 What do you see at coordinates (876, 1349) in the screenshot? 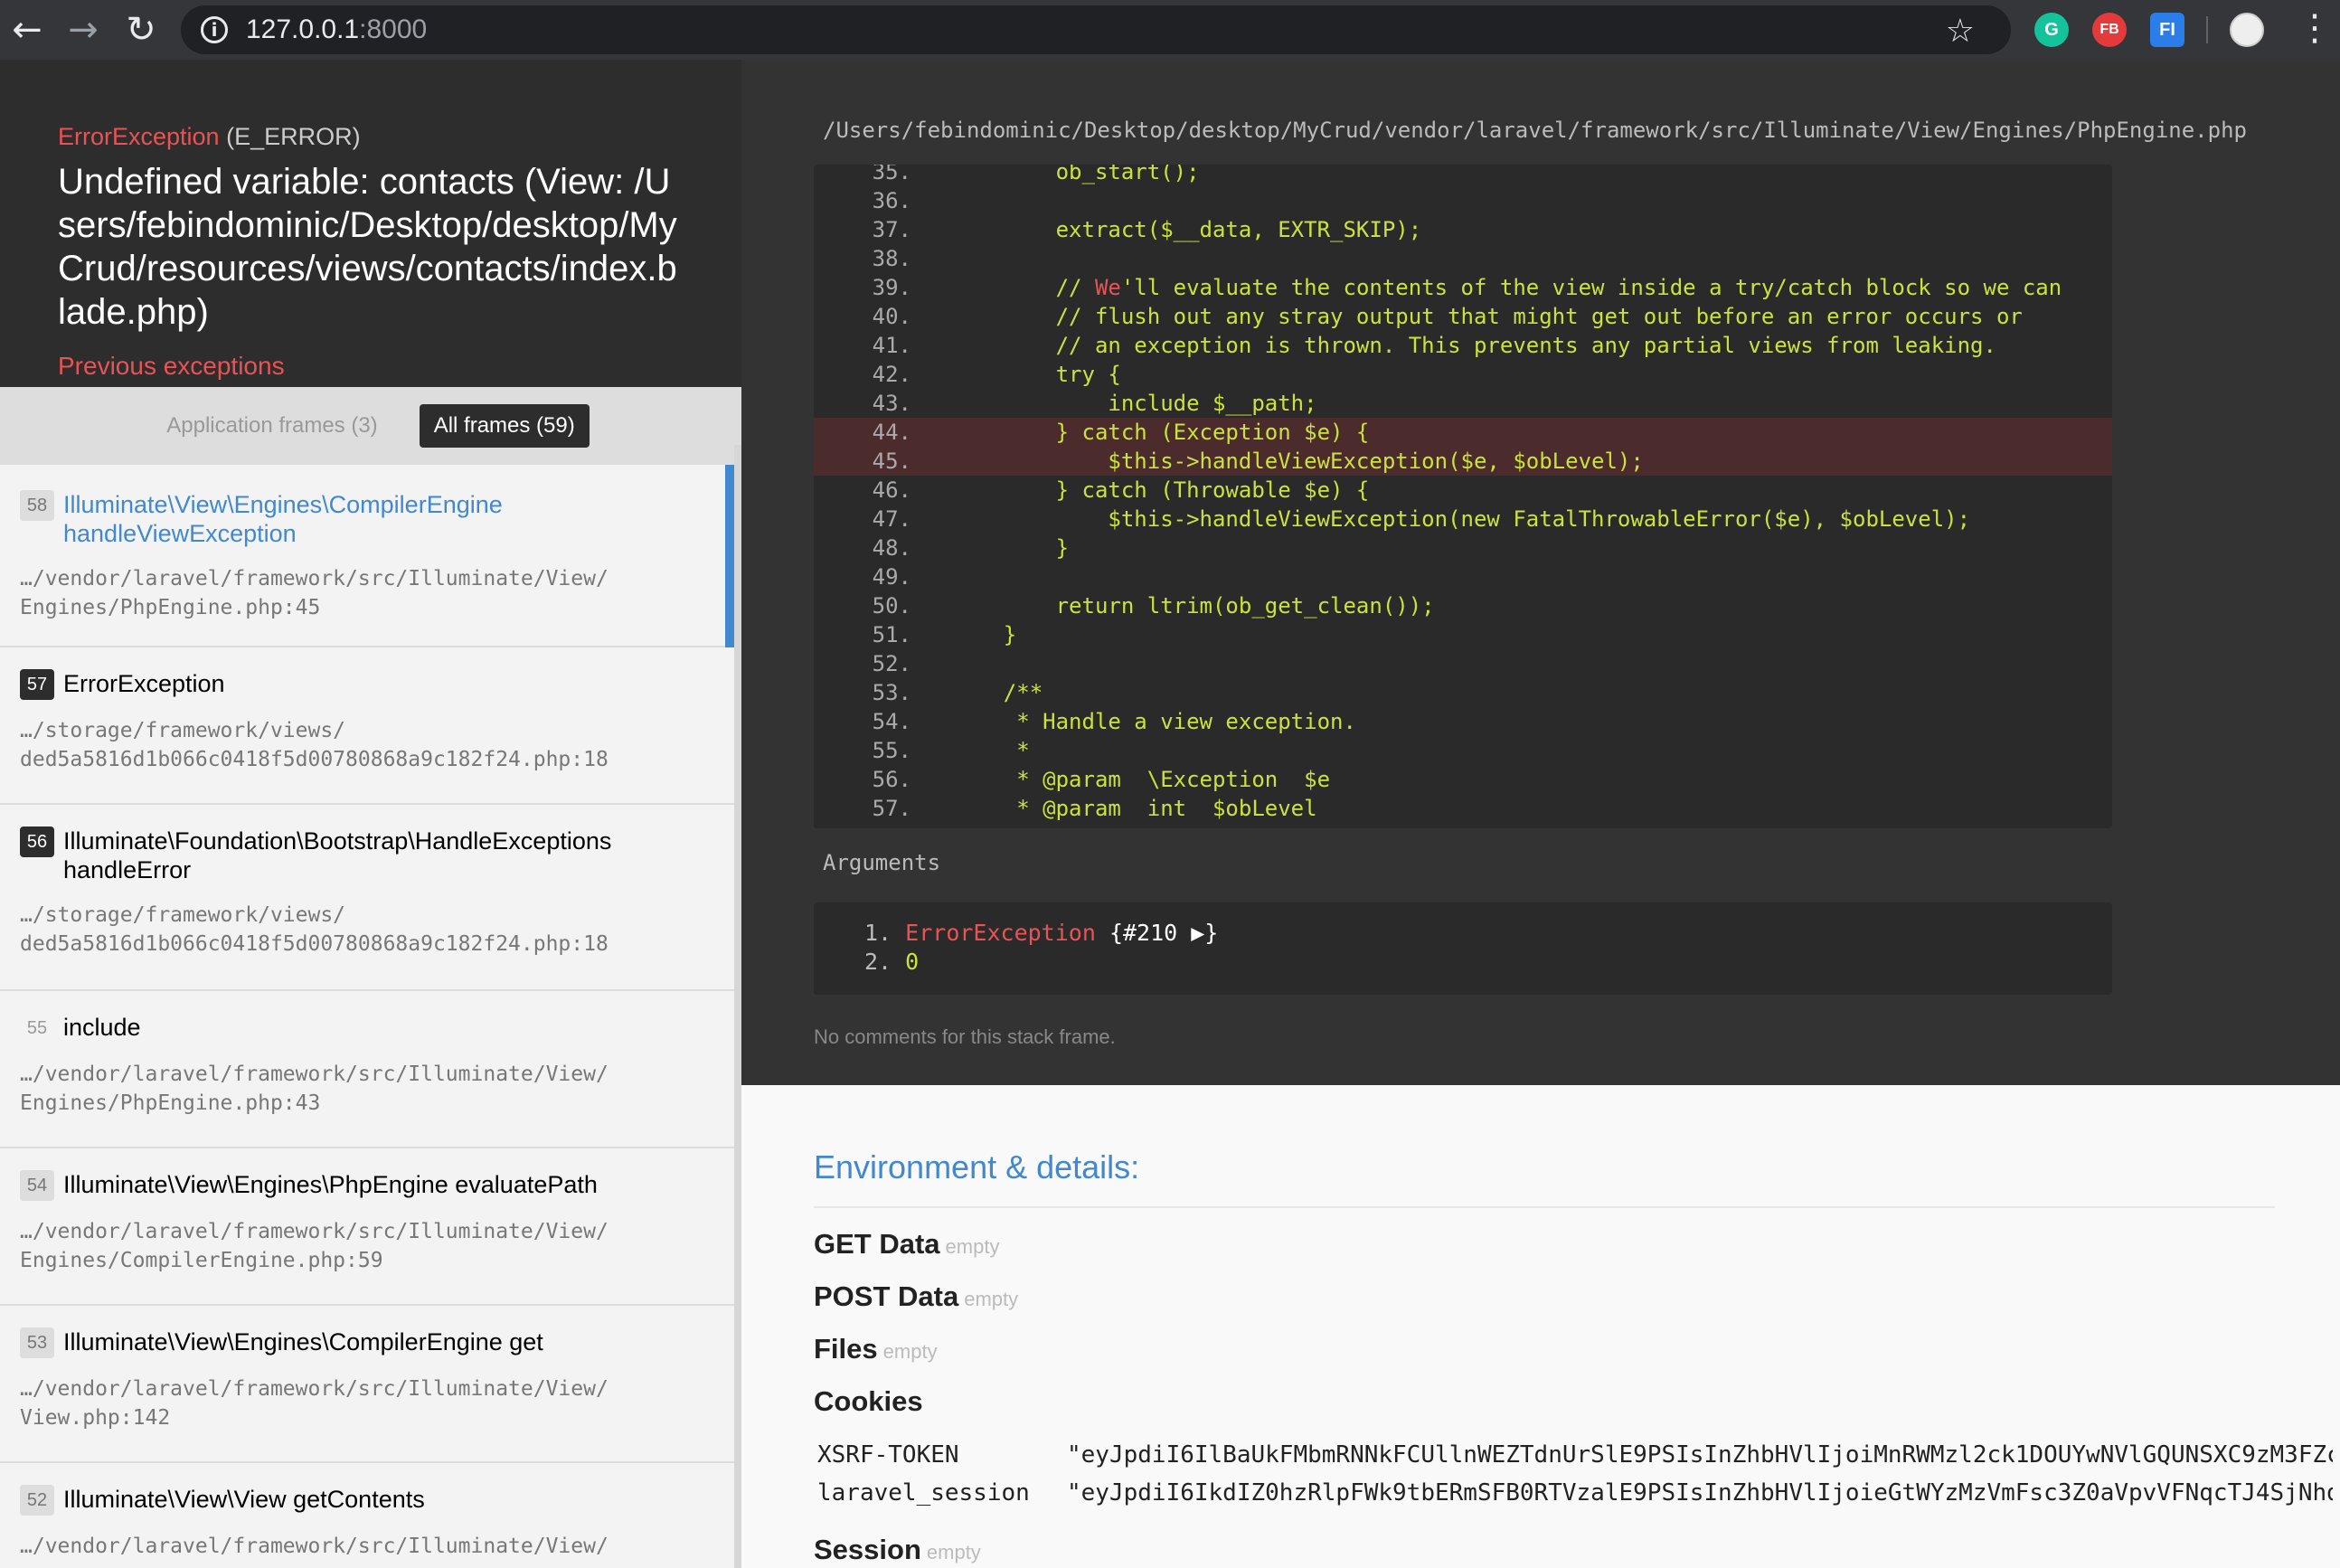
I see `files-heading: Files empty` at bounding box center [876, 1349].